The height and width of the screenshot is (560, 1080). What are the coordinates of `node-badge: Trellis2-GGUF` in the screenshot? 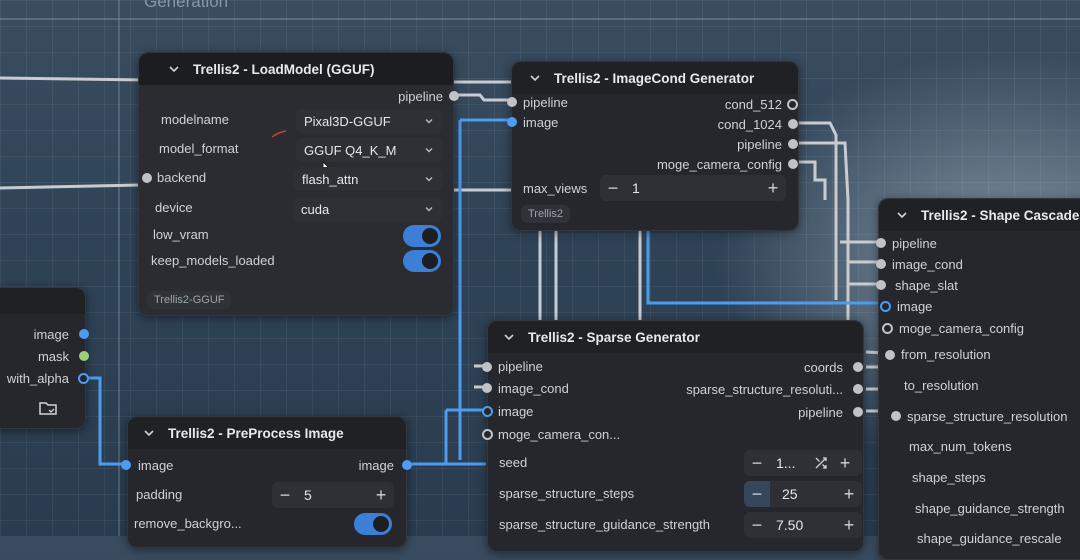 It's located at (189, 300).